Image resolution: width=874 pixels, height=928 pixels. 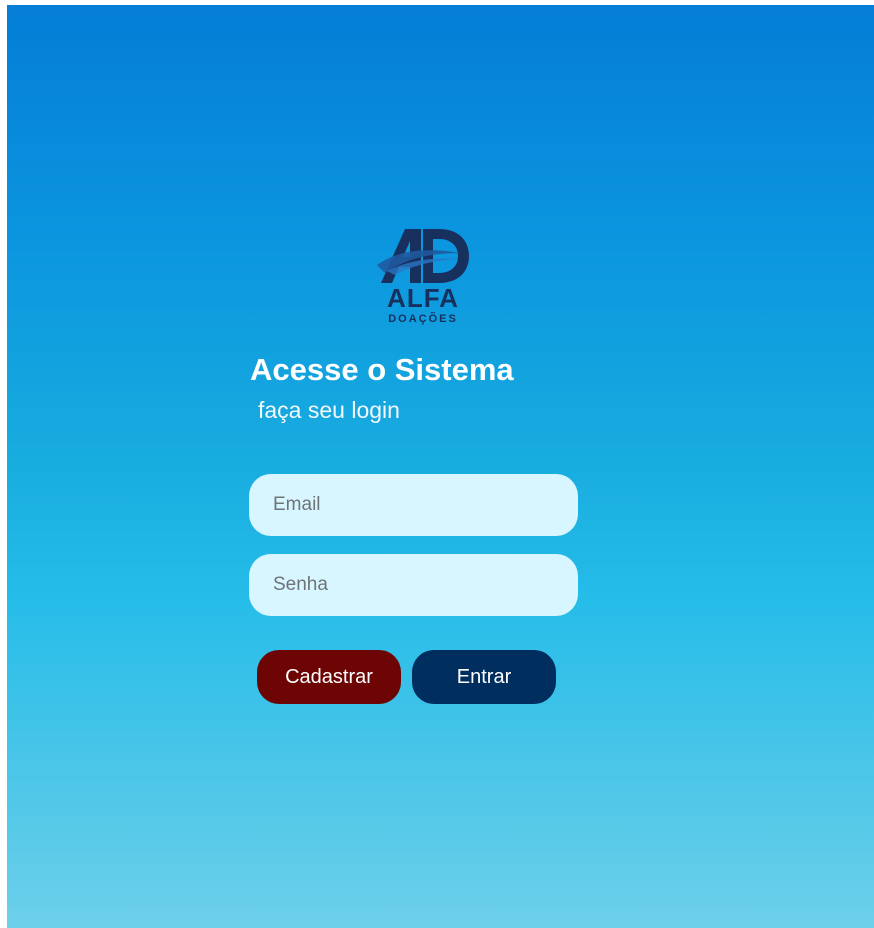 I want to click on ad-monogram-icon, so click(x=423, y=256).